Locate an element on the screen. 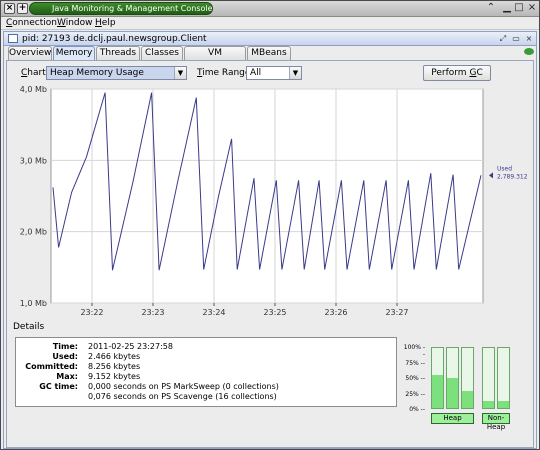 This screenshot has height=450, width=540. perform-gc-label-a: Perform is located at coordinates (450, 73).